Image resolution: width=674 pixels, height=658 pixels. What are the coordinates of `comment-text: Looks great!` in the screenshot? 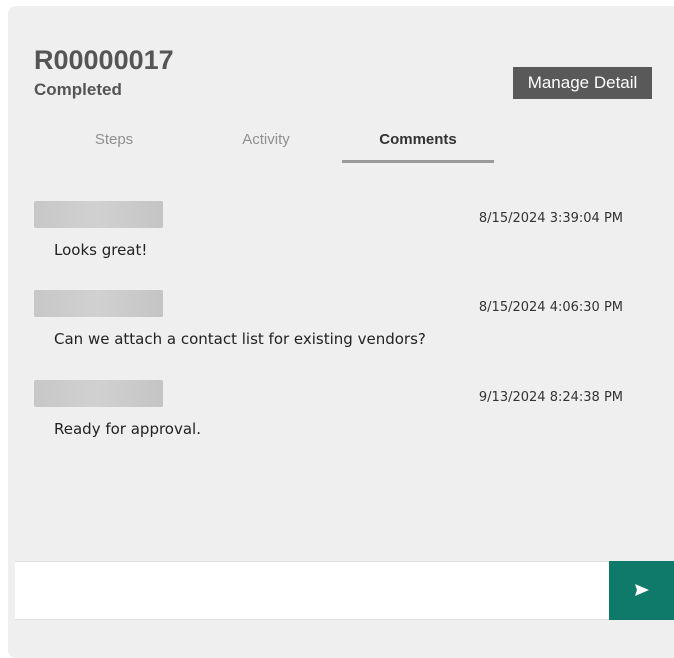 It's located at (101, 250).